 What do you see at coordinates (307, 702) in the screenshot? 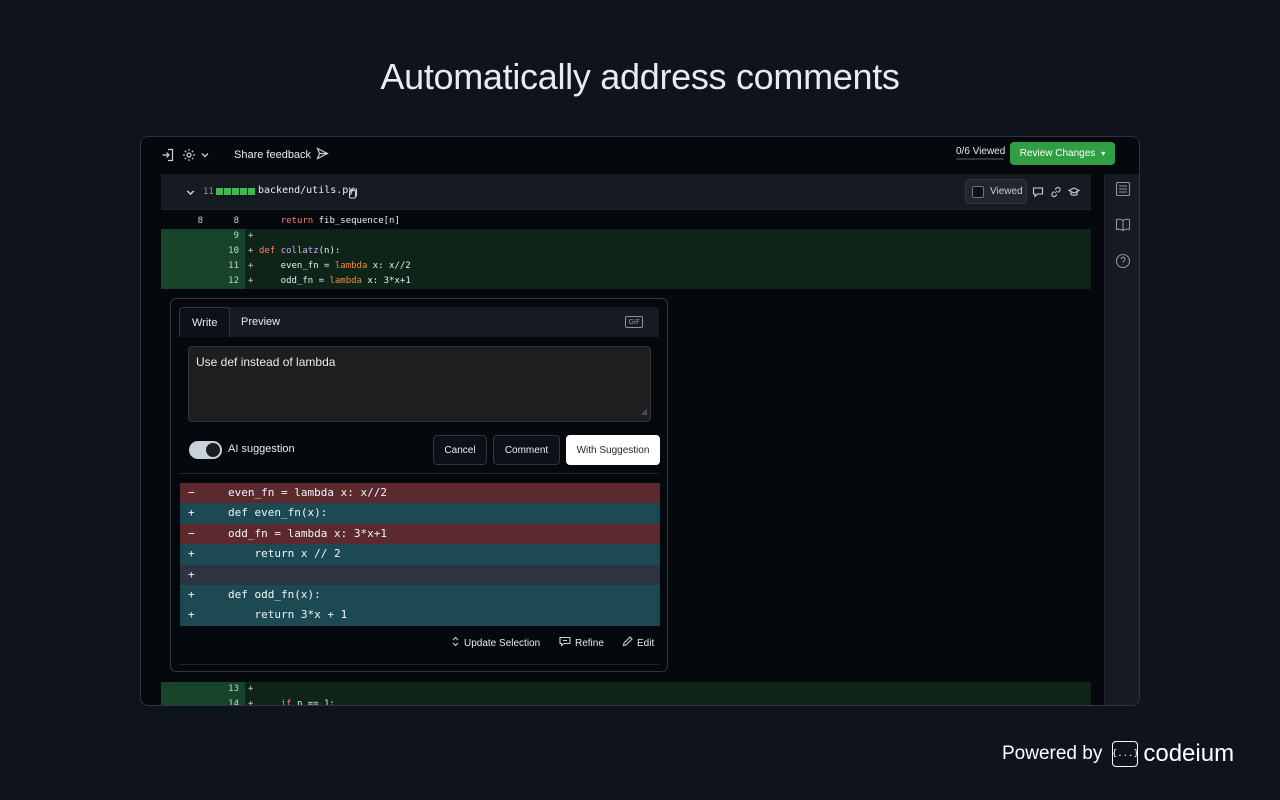
I see `code-text: if n == 1:` at bounding box center [307, 702].